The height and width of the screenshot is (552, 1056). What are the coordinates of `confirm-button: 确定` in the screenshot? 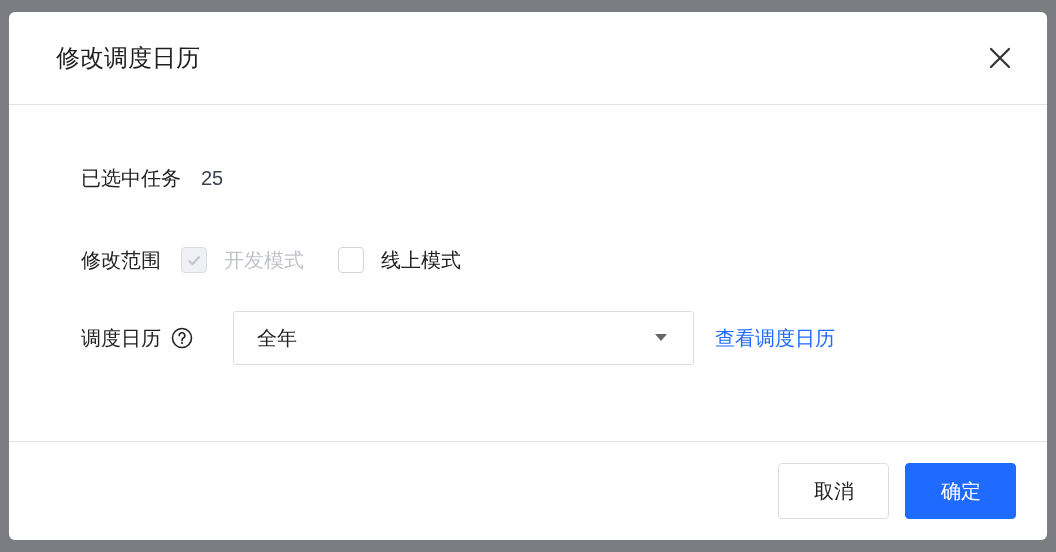 It's located at (960, 491).